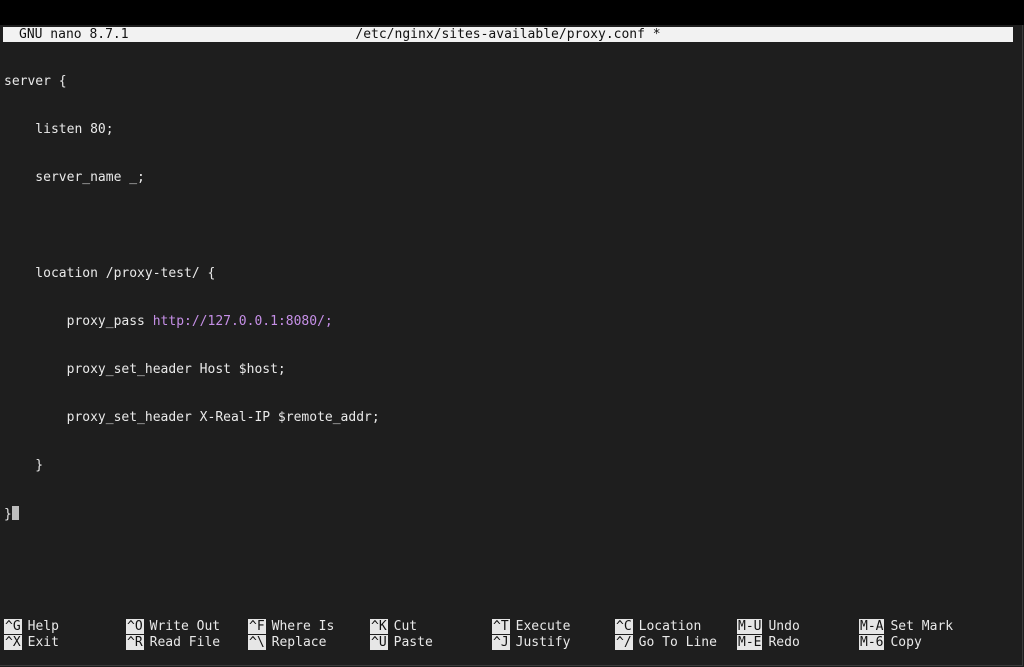 The image size is (1024, 667). I want to click on shortcut-set-mark: M-A Set Mark, so click(906, 627).